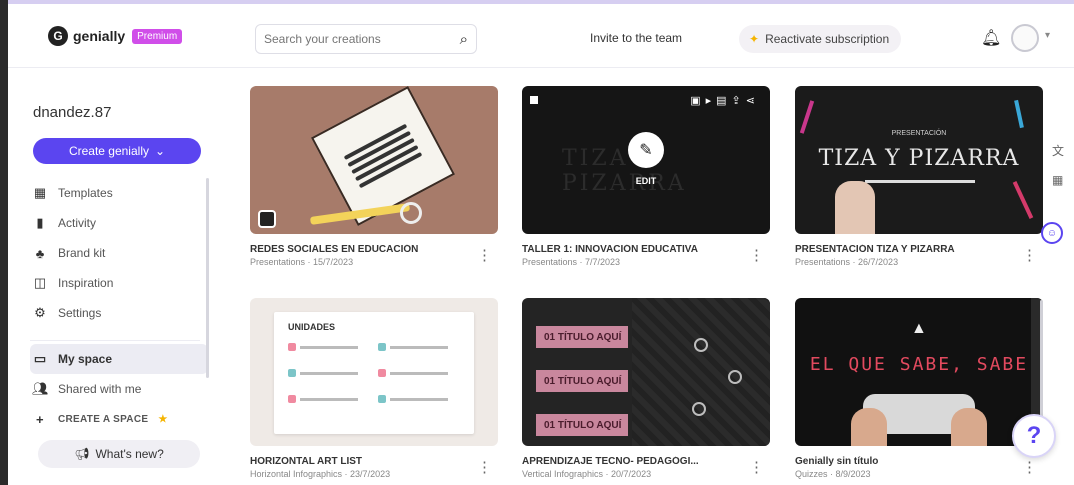 Image resolution: width=1074 pixels, height=485 pixels. I want to click on sidebar-item-activity: ▮ Activity, so click(119, 223).